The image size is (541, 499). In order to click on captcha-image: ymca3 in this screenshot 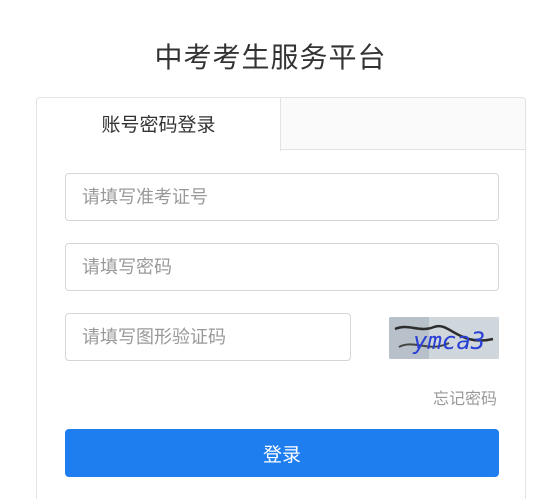, I will do `click(444, 338)`.